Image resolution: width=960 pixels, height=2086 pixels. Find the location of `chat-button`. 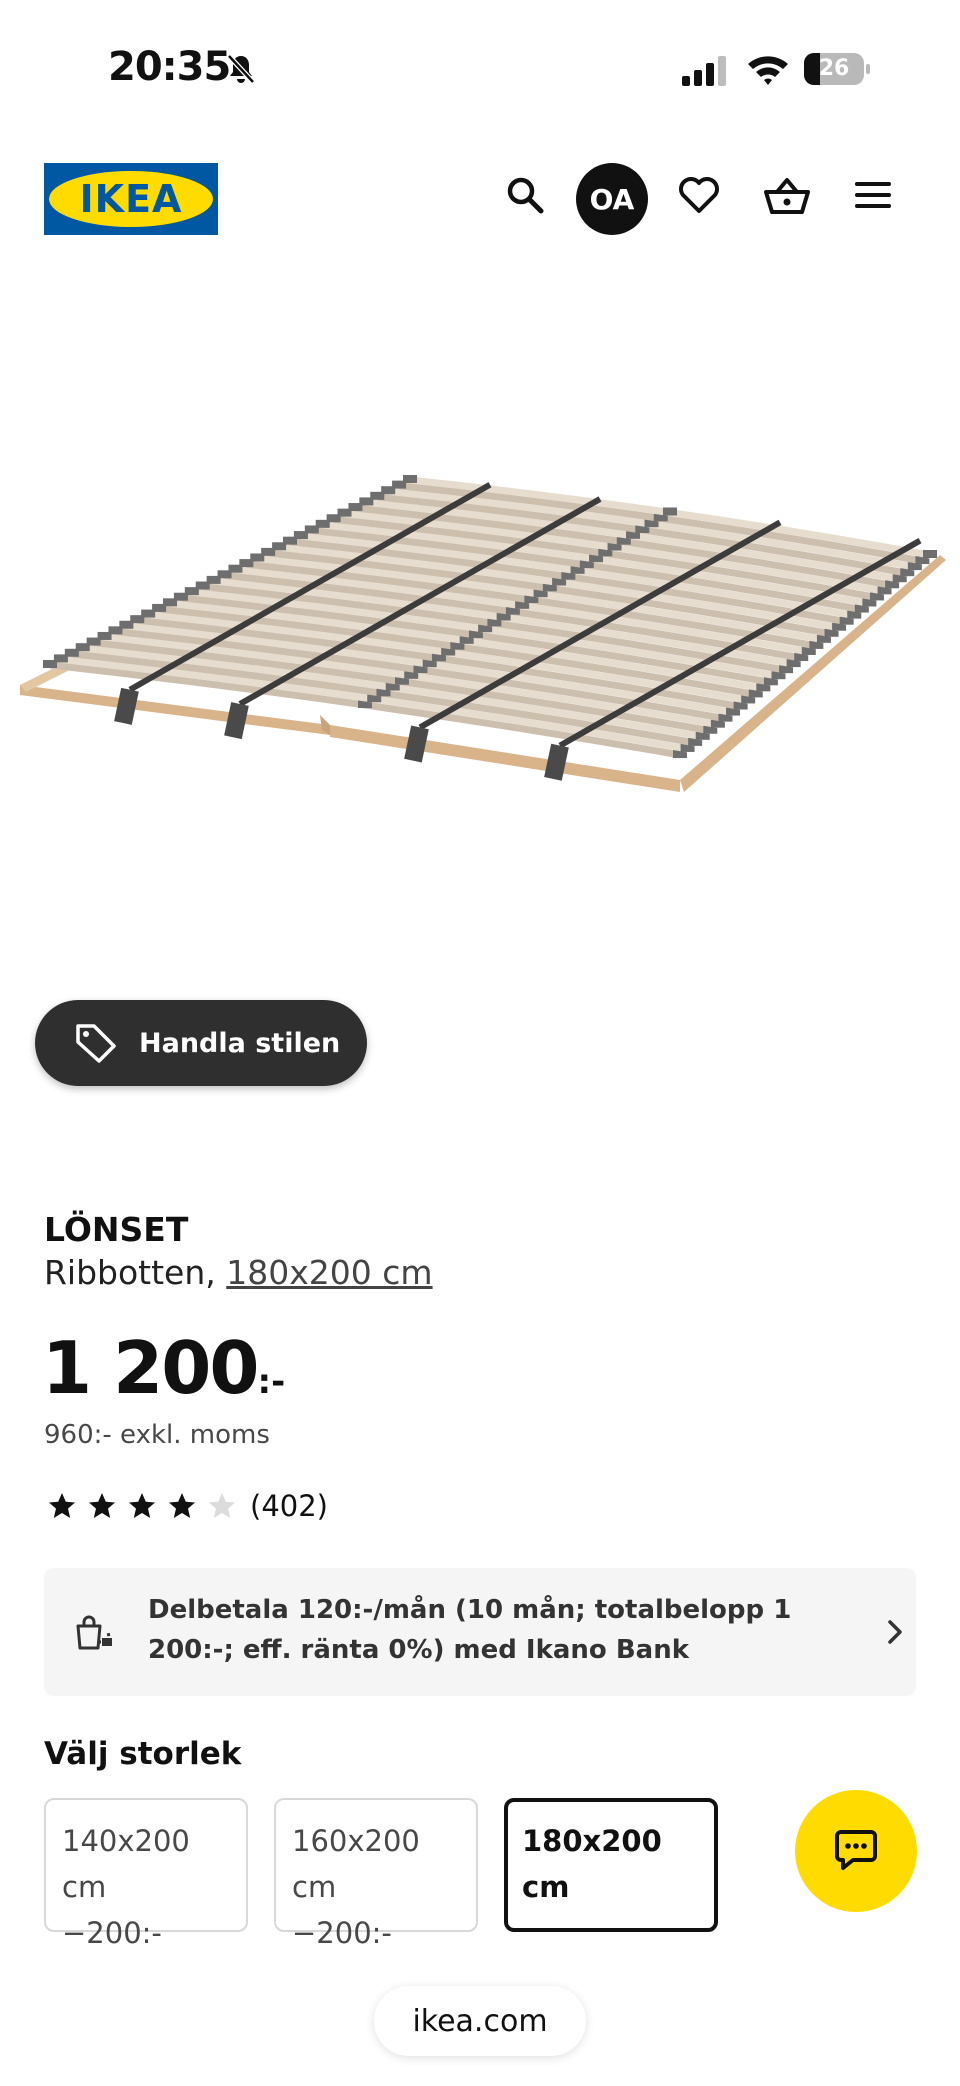

chat-button is located at coordinates (856, 1851).